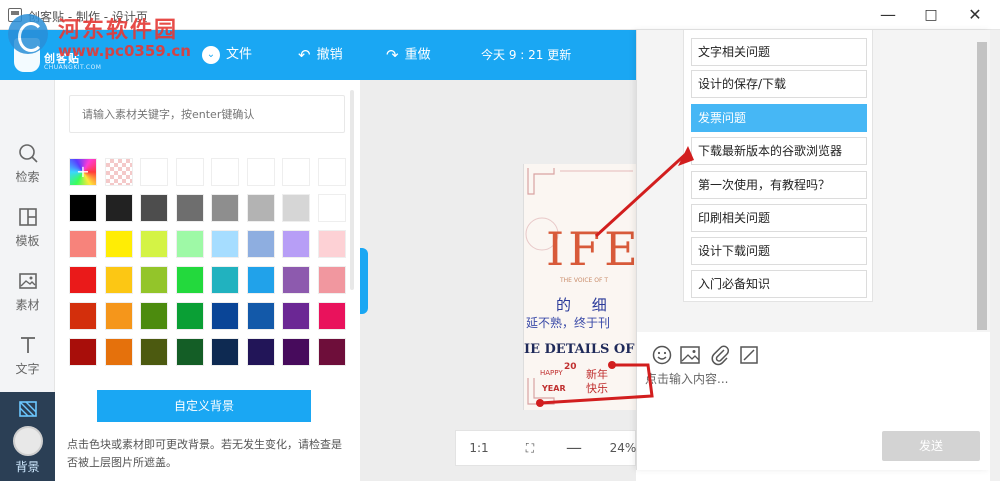  I want to click on file-menu-button: ⌄ 文件, so click(227, 55).